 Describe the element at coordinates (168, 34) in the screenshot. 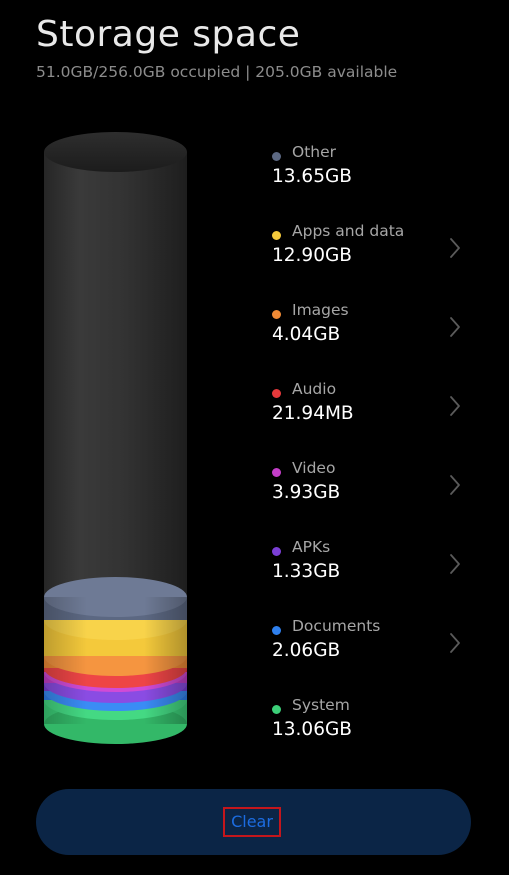

I see `page-title: Storage space` at that location.